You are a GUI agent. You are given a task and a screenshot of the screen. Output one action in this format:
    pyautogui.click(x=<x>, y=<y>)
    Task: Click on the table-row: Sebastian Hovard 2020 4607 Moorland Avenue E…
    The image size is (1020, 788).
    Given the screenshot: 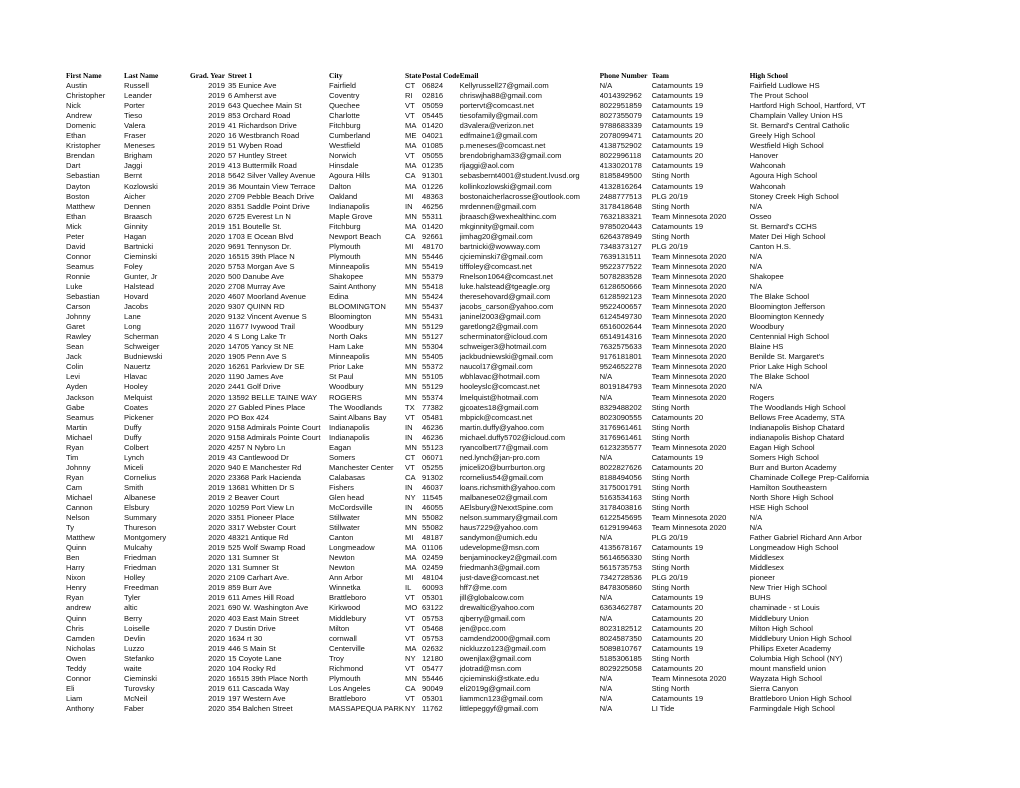 What is the action you would take?
    pyautogui.click(x=503, y=297)
    